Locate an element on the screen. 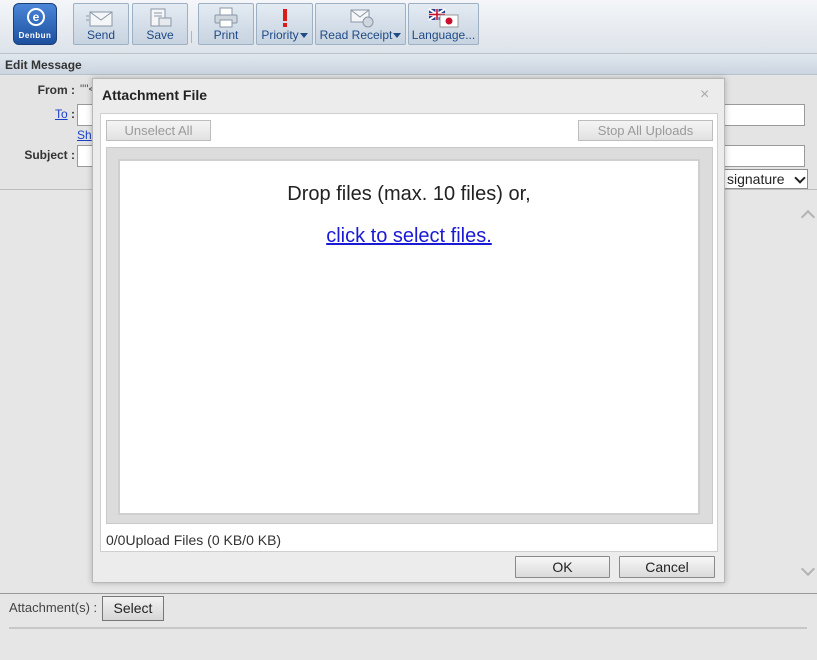  print-label: Print is located at coordinates (226, 35).